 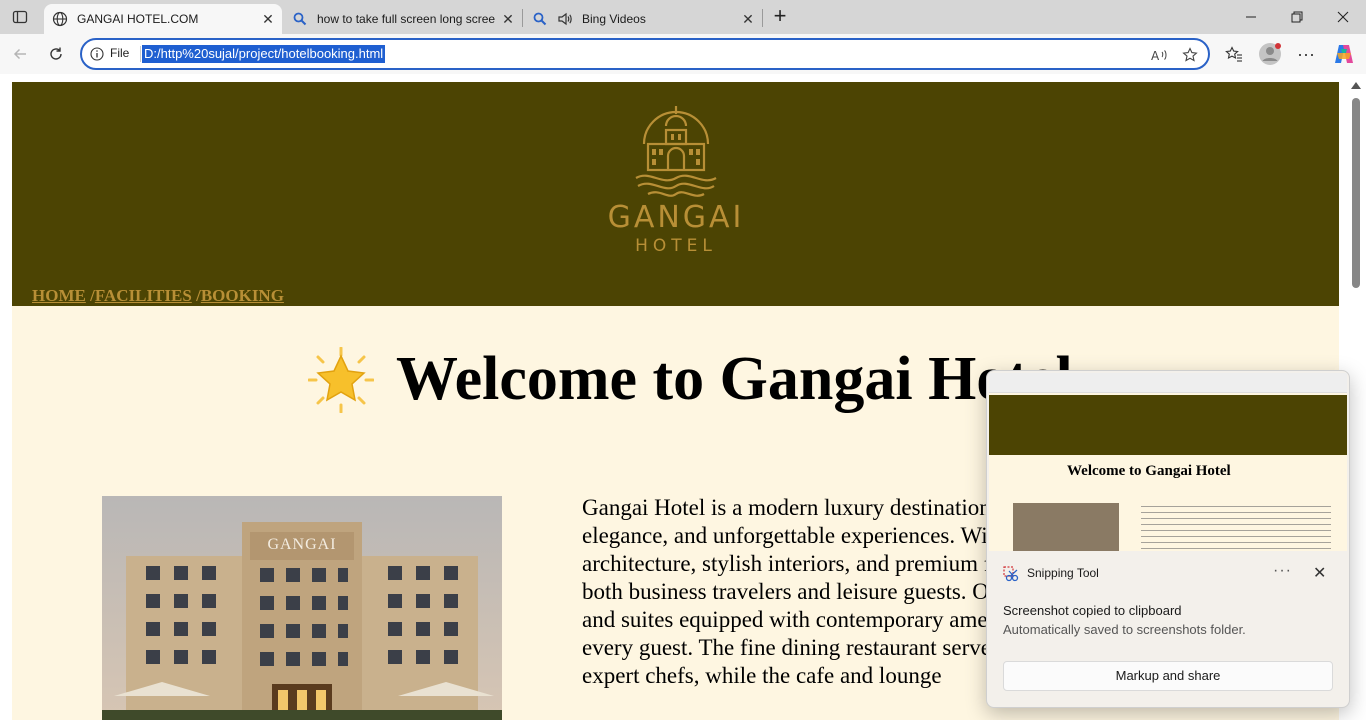 I want to click on screenshot-thumbnail: Welcome to Gangai Hotel, so click(x=1168, y=462).